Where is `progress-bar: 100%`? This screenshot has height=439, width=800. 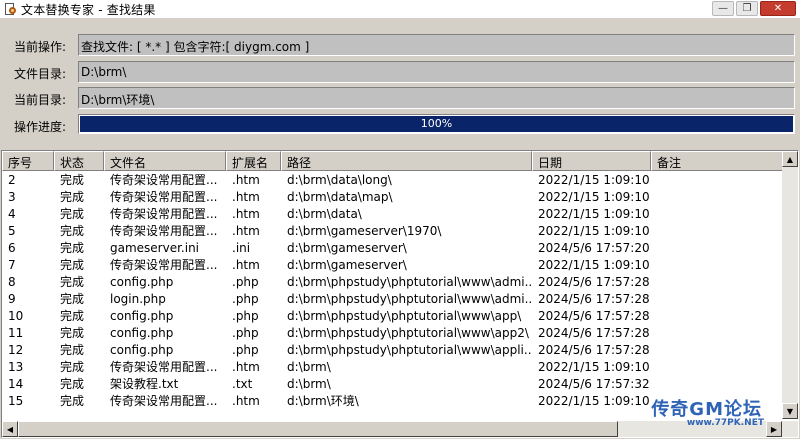
progress-bar: 100% is located at coordinates (436, 124).